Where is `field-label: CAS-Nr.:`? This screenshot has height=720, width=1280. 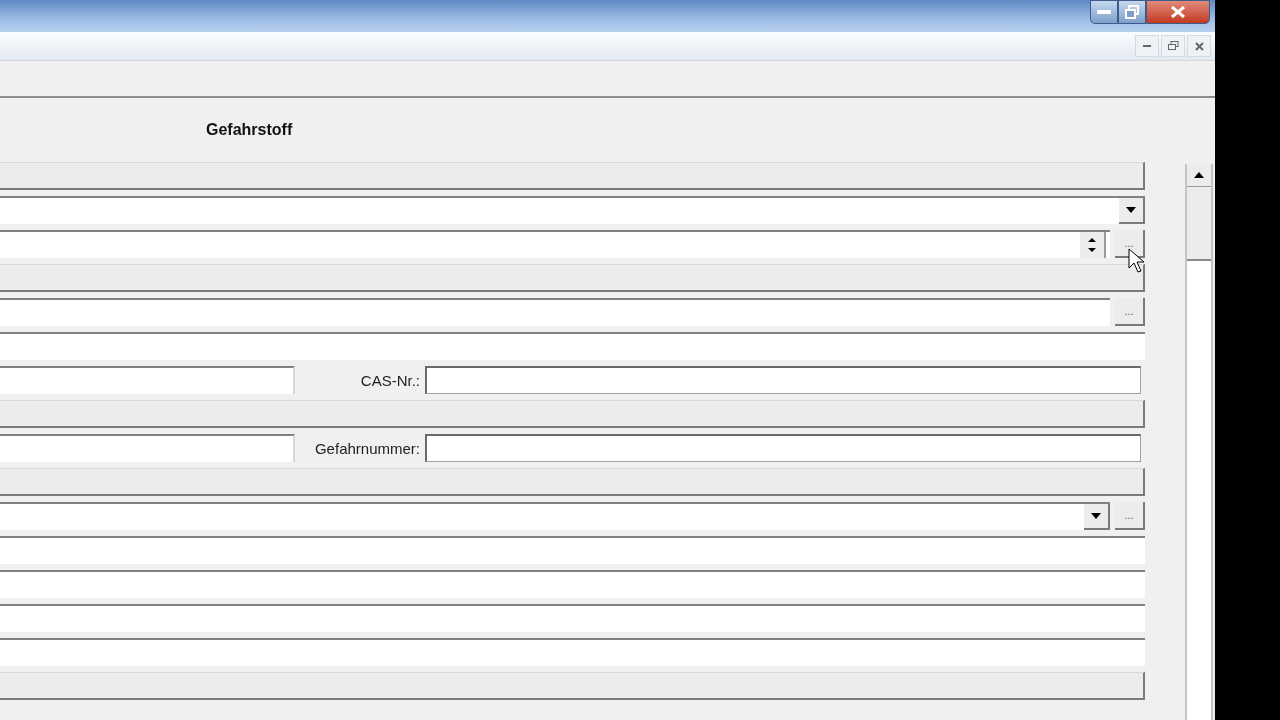 field-label: CAS-Nr.: is located at coordinates (389, 380).